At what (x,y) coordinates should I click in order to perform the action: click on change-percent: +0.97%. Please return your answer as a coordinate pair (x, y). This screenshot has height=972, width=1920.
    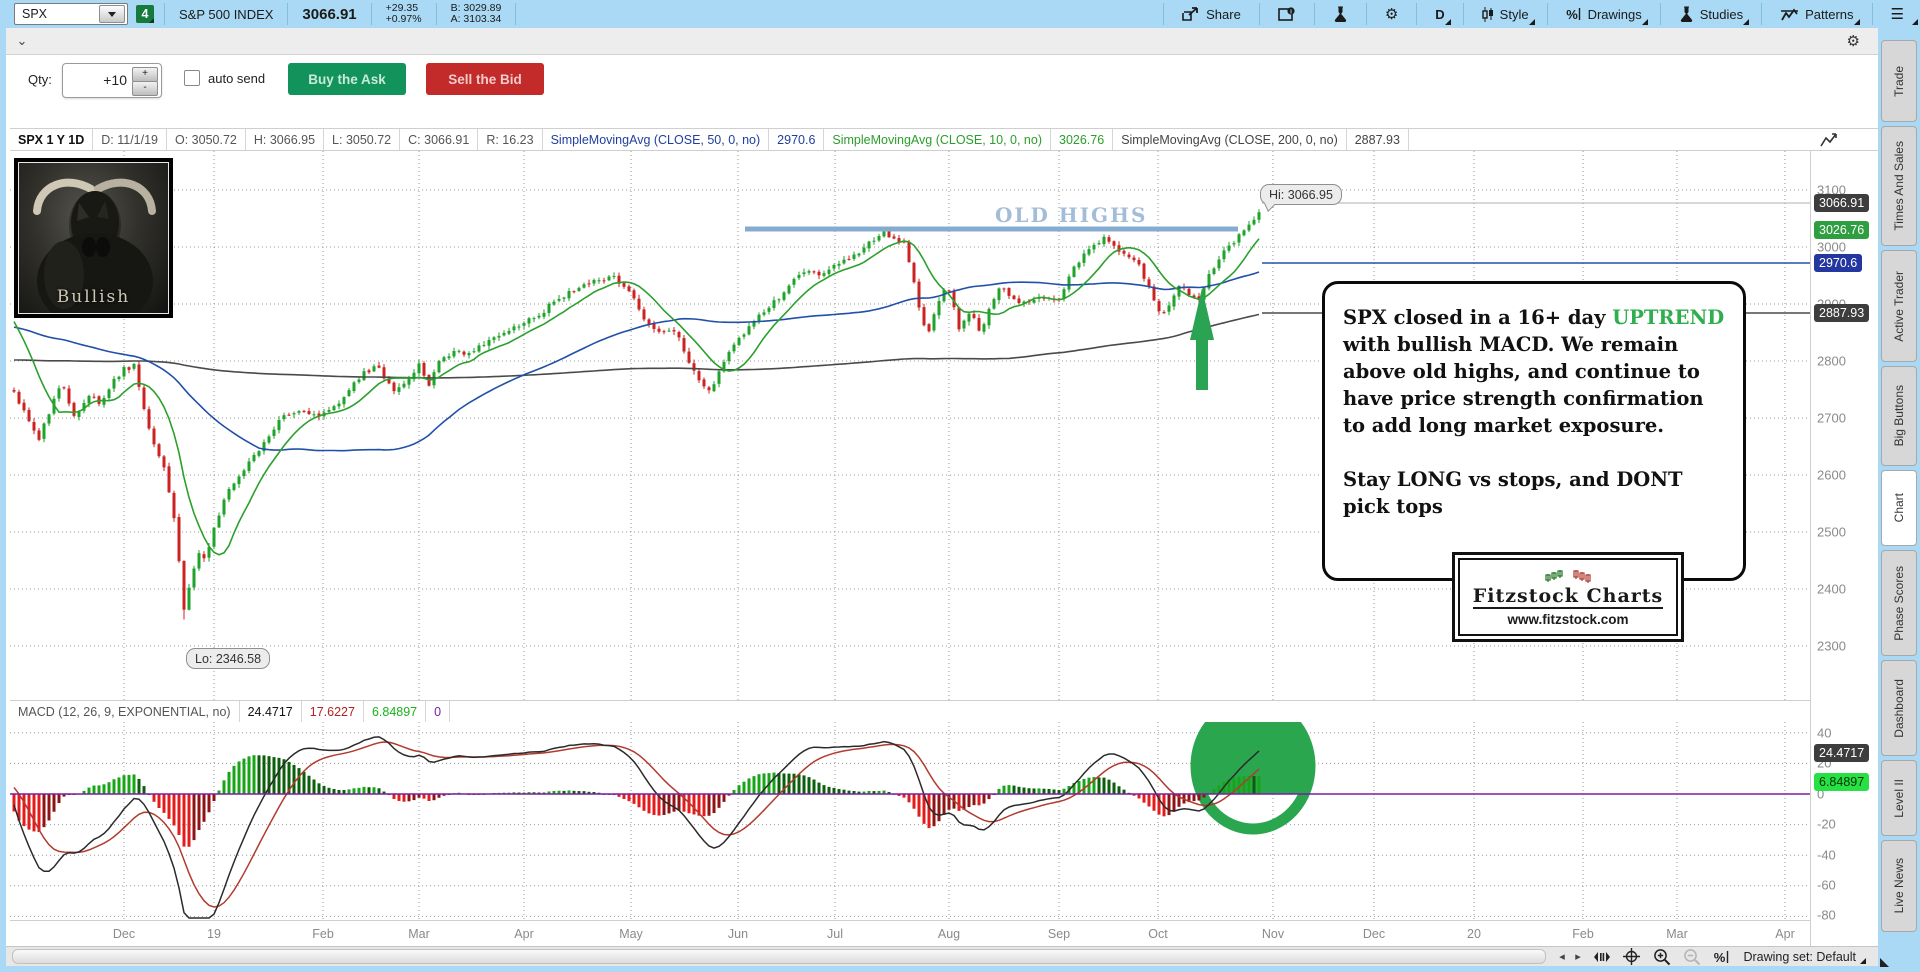
    Looking at the image, I should click on (403, 19).